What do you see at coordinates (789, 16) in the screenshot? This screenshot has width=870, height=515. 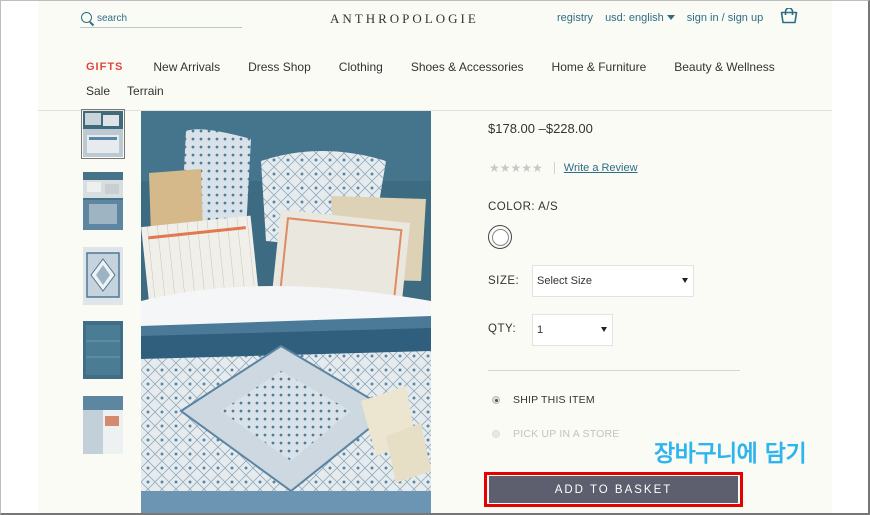 I see `shopping-bag-icon` at bounding box center [789, 16].